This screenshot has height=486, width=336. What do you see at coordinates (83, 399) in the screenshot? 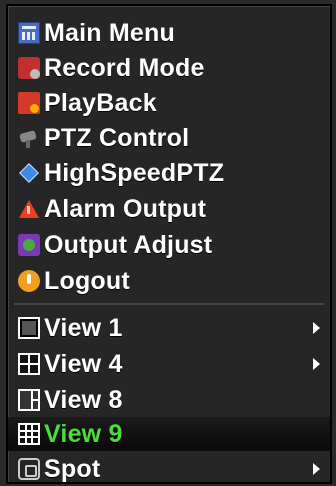
I see `menu-item-label: View 8` at bounding box center [83, 399].